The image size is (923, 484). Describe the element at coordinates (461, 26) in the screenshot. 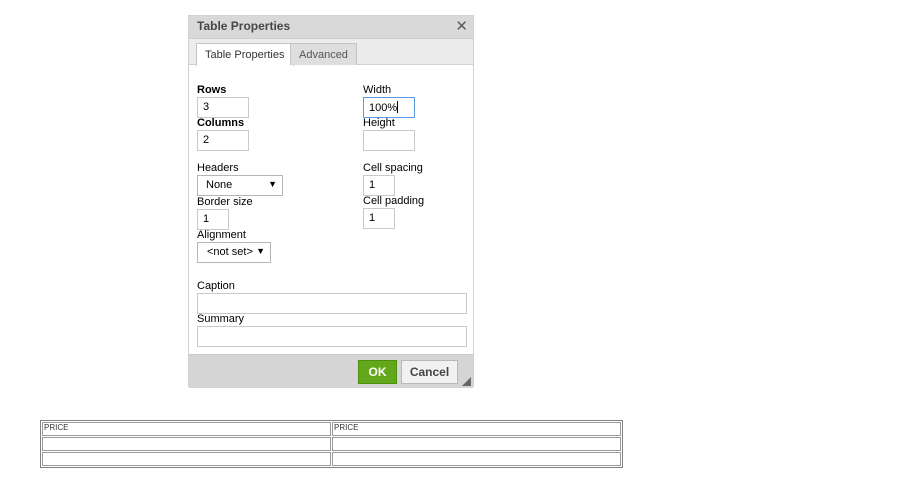

I see `close-icon: ✕` at that location.